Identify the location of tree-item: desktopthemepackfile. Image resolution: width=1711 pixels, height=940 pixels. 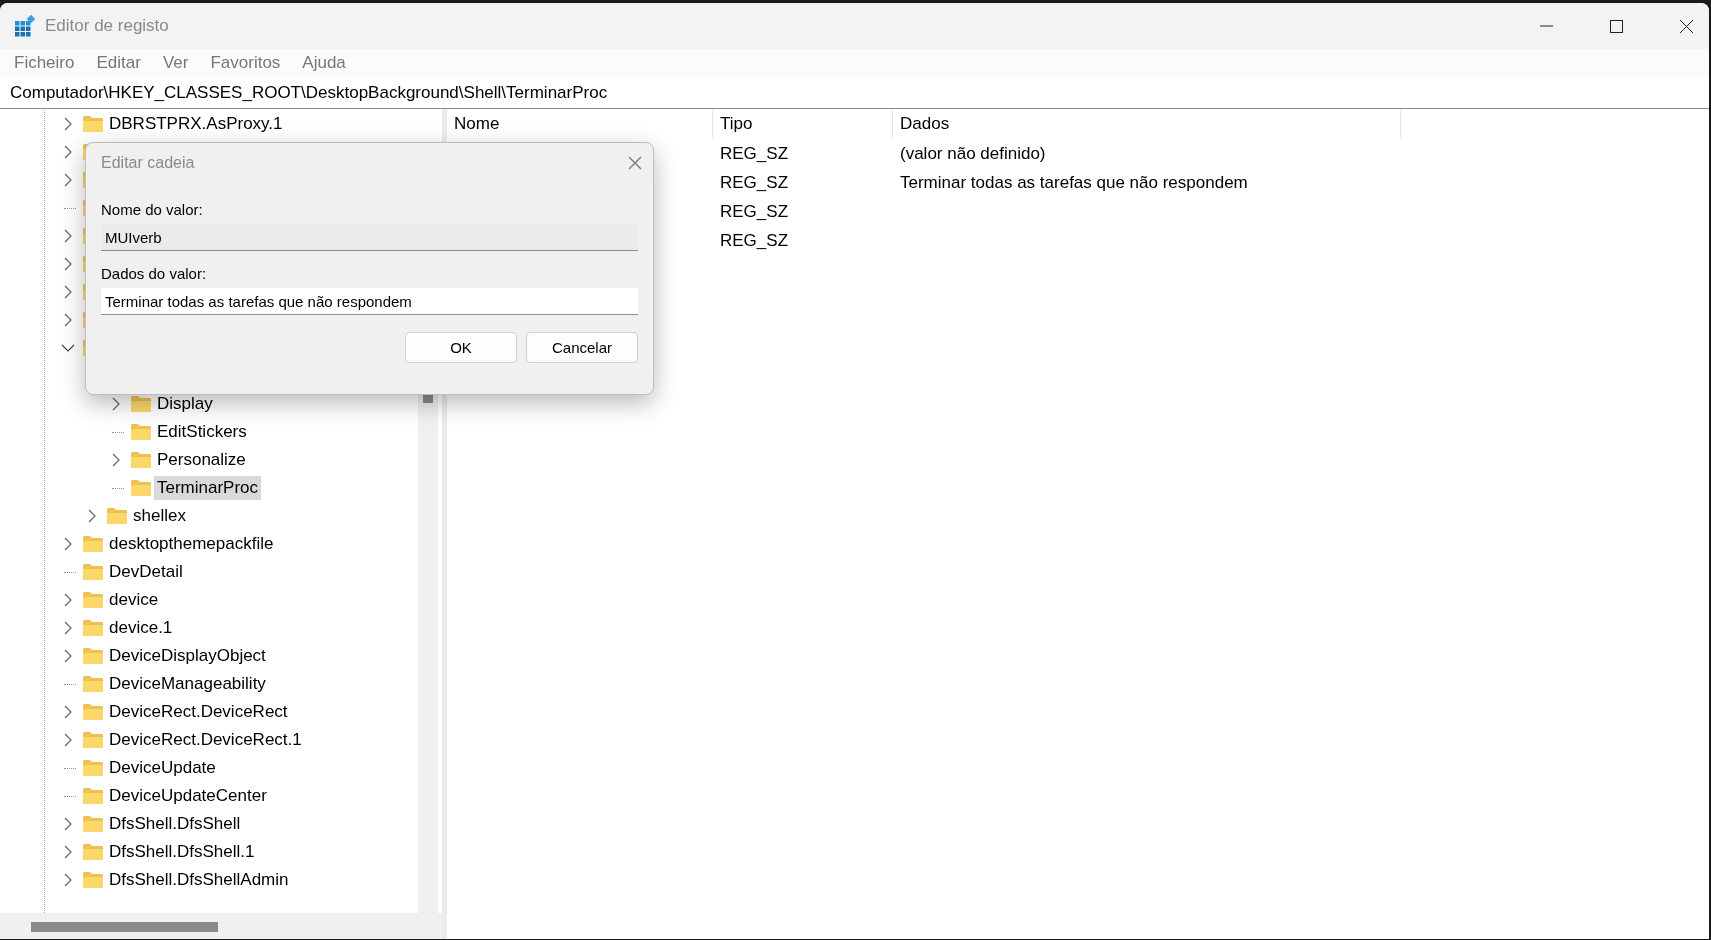
(191, 544).